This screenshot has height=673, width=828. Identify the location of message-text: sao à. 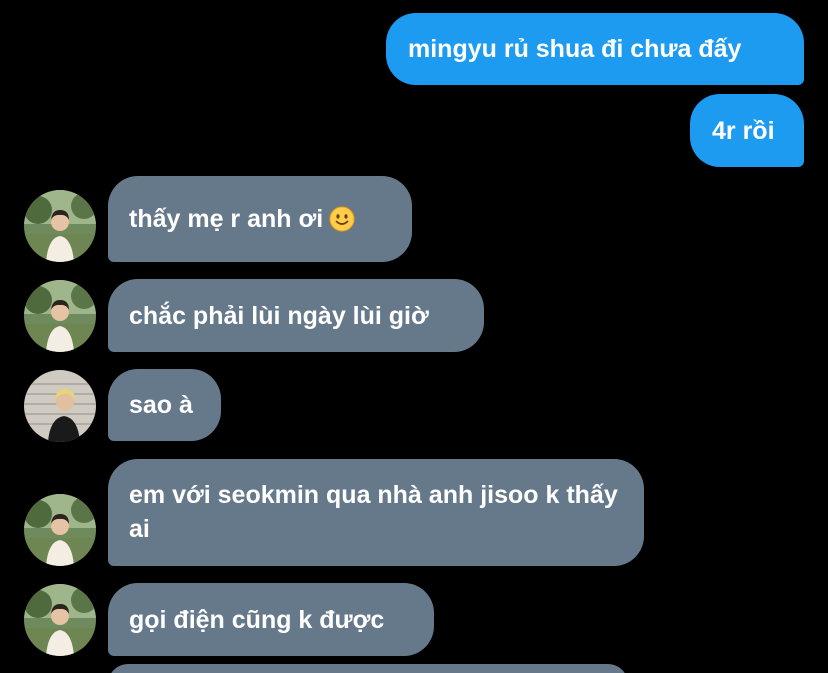
(161, 405).